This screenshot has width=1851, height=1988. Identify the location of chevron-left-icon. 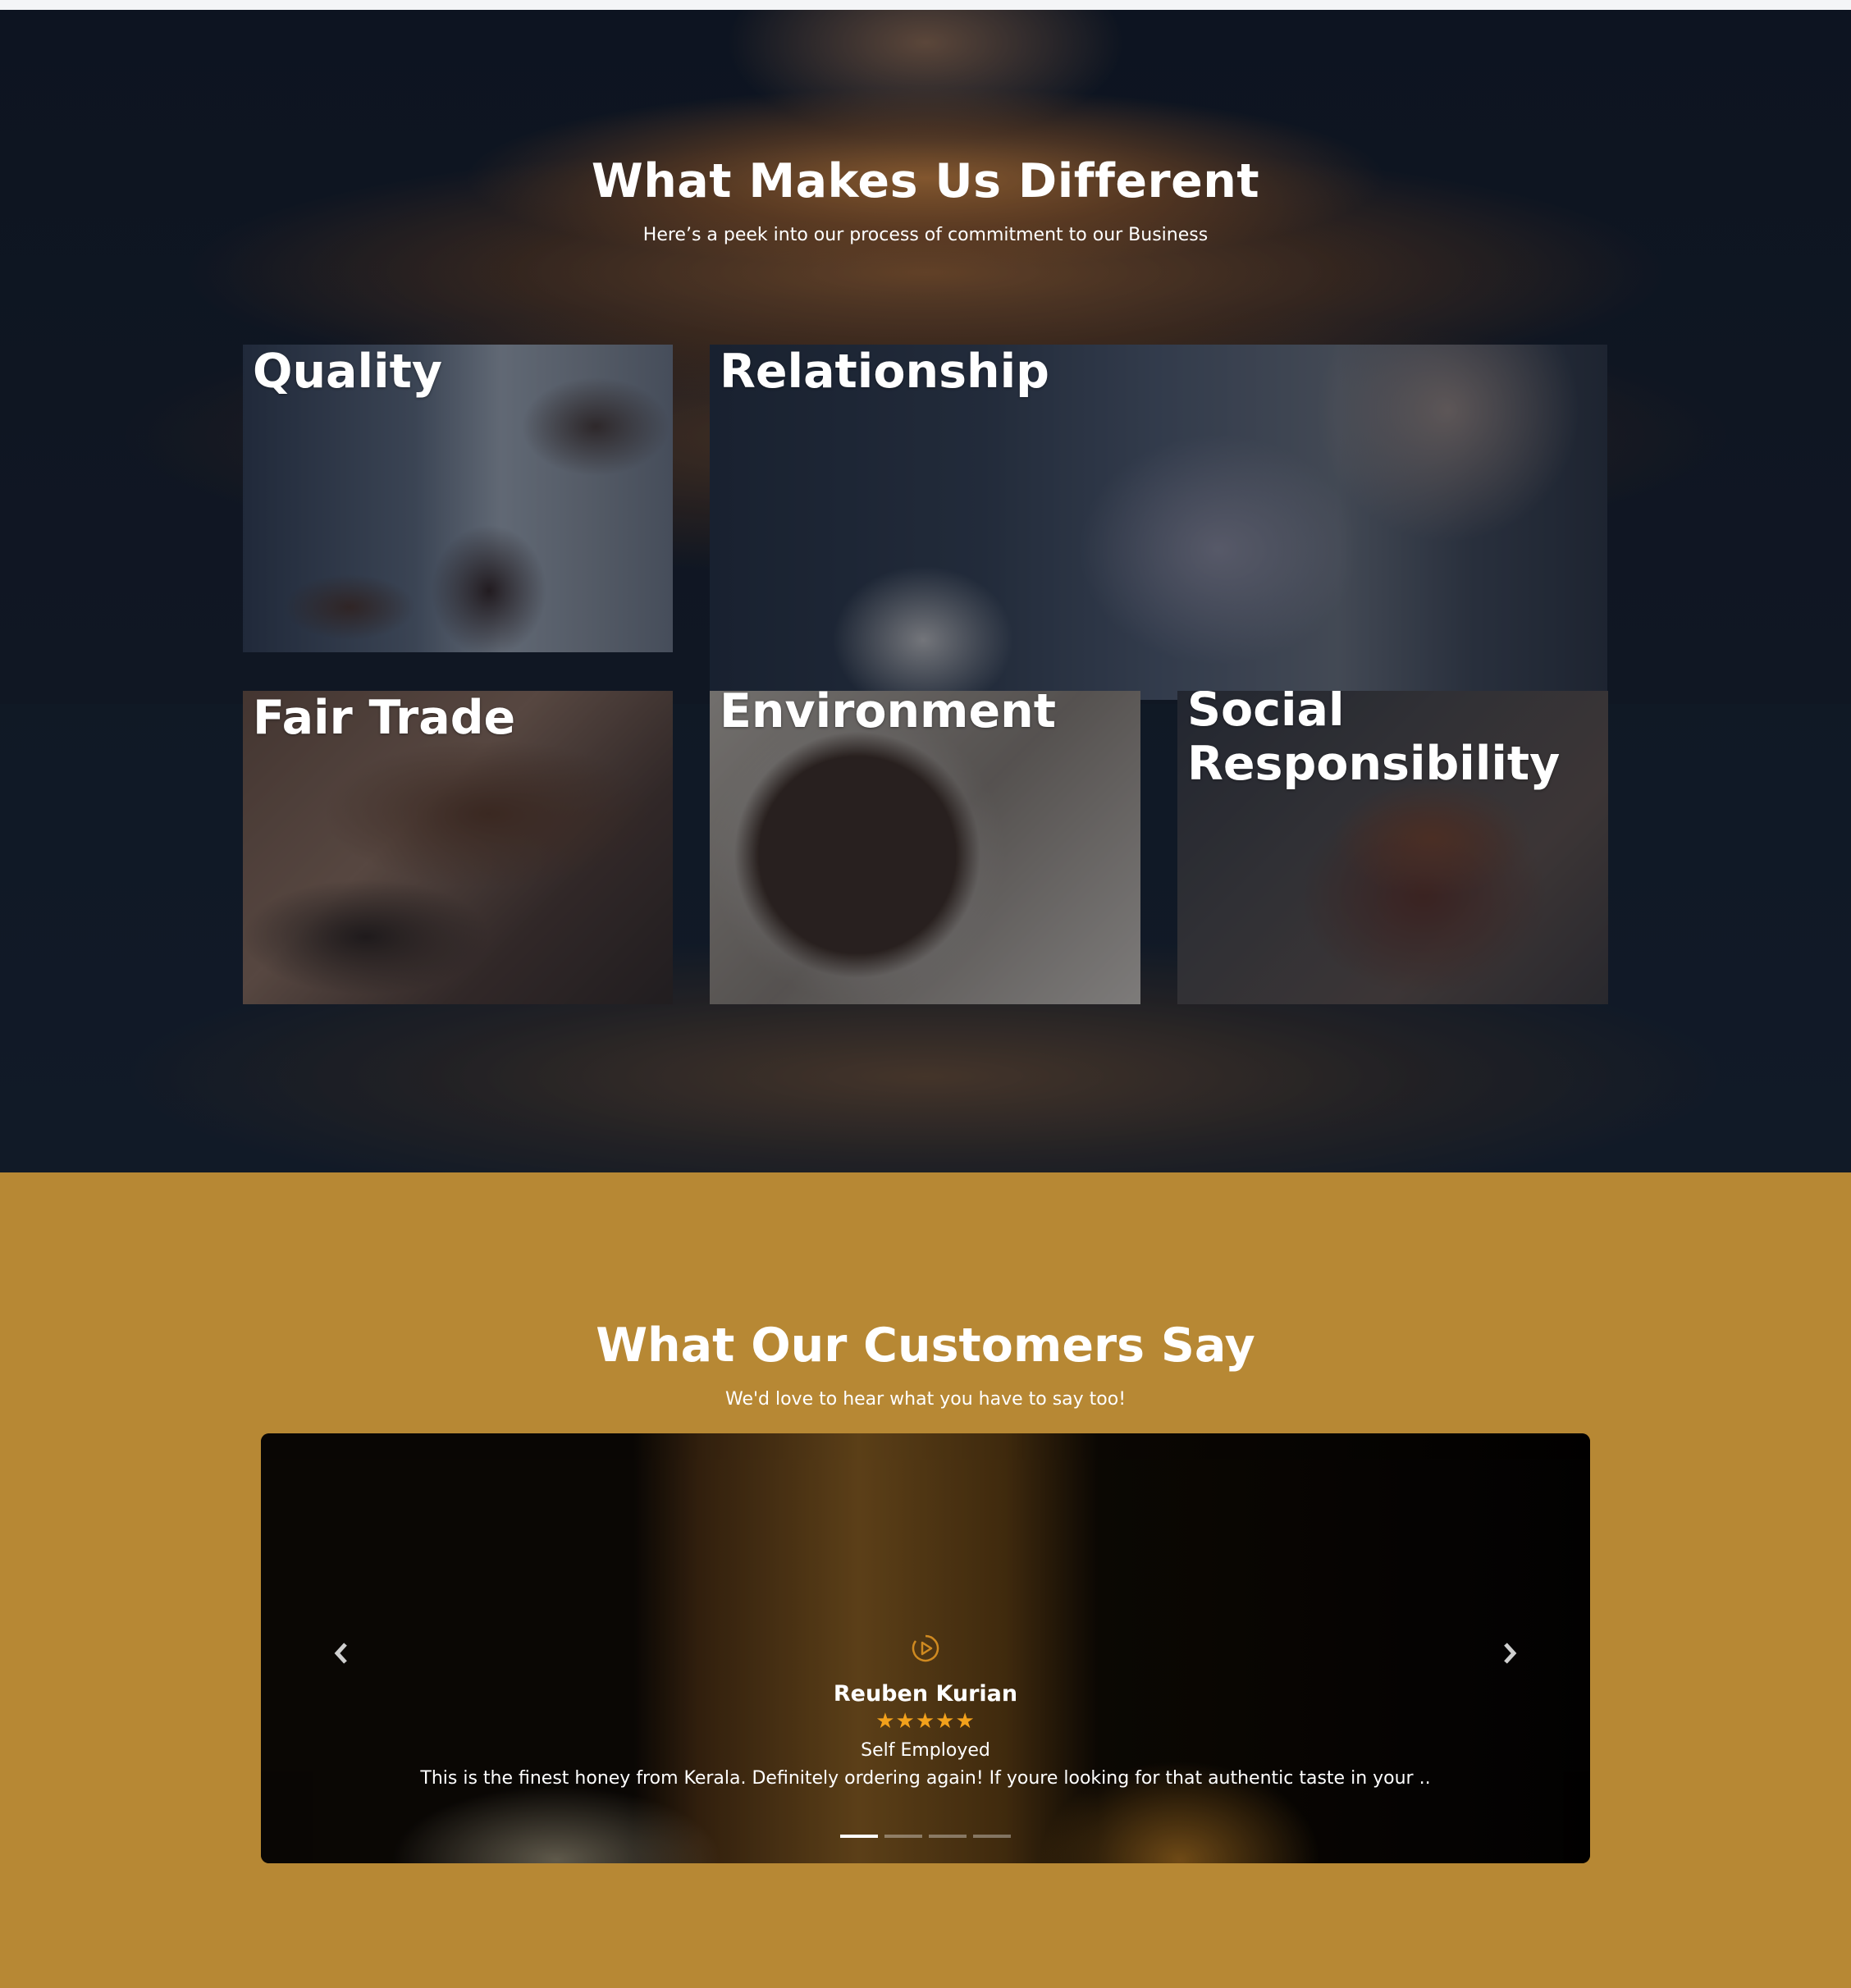
(340, 1653).